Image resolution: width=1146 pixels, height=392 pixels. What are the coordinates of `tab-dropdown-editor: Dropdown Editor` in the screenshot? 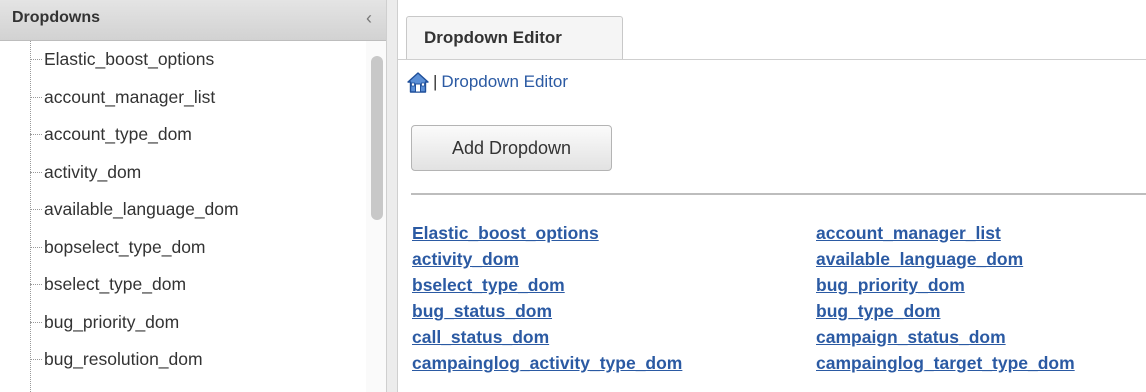 It's located at (514, 37).